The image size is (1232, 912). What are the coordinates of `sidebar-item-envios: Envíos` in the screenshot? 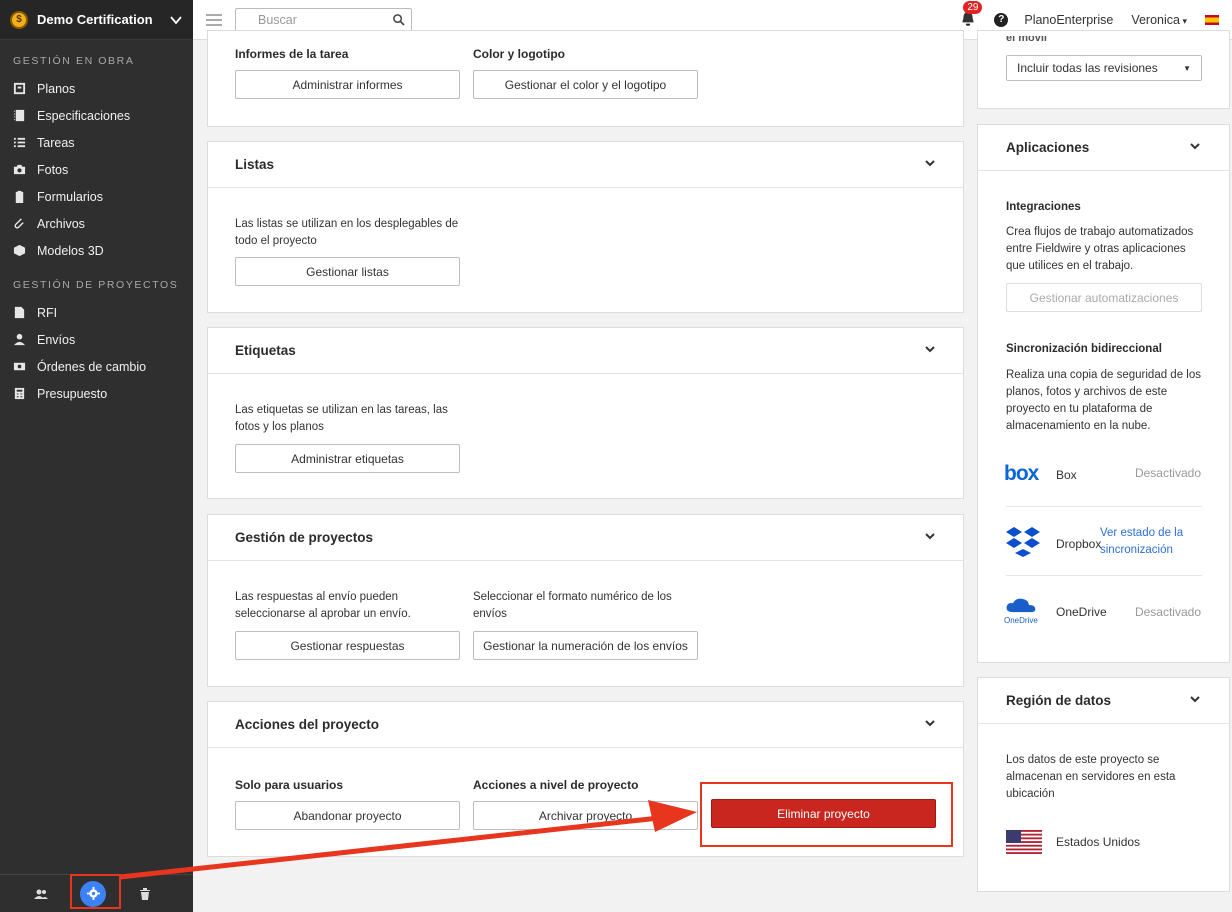 It's located at (96, 339).